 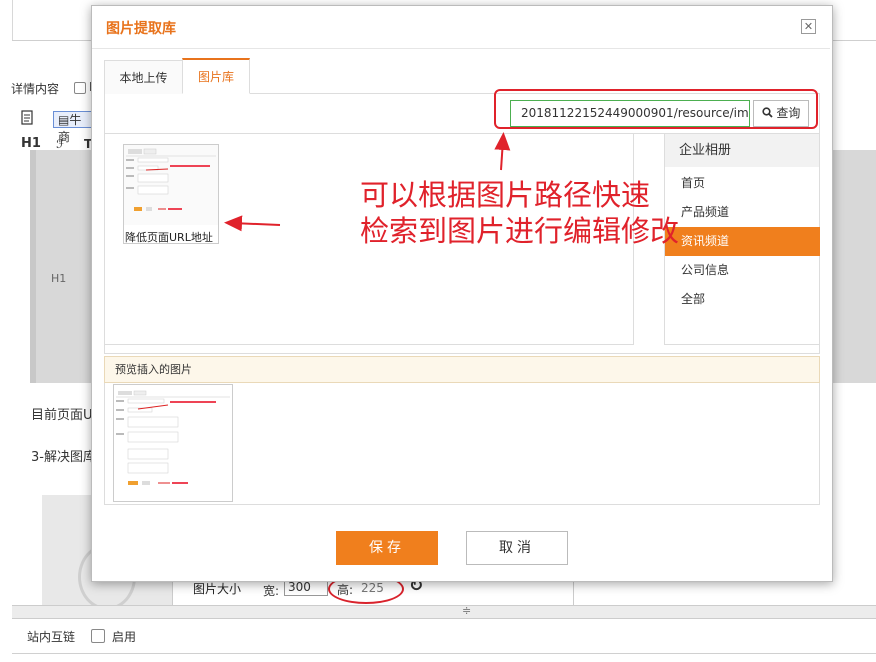 I want to click on annotation-arrows, so click(x=367, y=182).